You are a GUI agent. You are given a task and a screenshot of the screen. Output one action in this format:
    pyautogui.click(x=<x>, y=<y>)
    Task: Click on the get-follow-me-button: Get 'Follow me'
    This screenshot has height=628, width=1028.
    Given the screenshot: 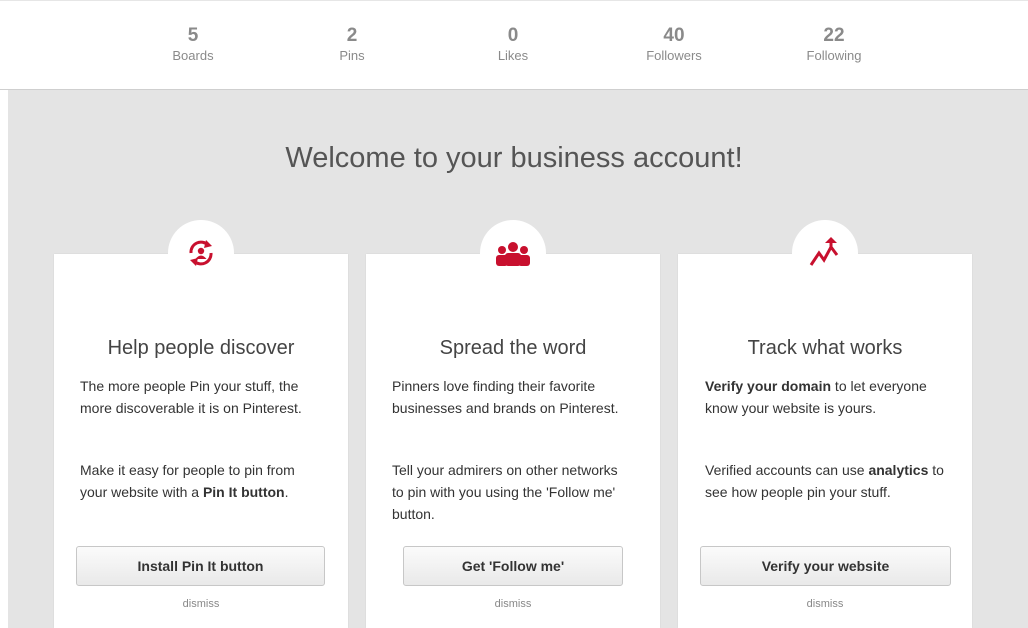 What is the action you would take?
    pyautogui.click(x=513, y=566)
    